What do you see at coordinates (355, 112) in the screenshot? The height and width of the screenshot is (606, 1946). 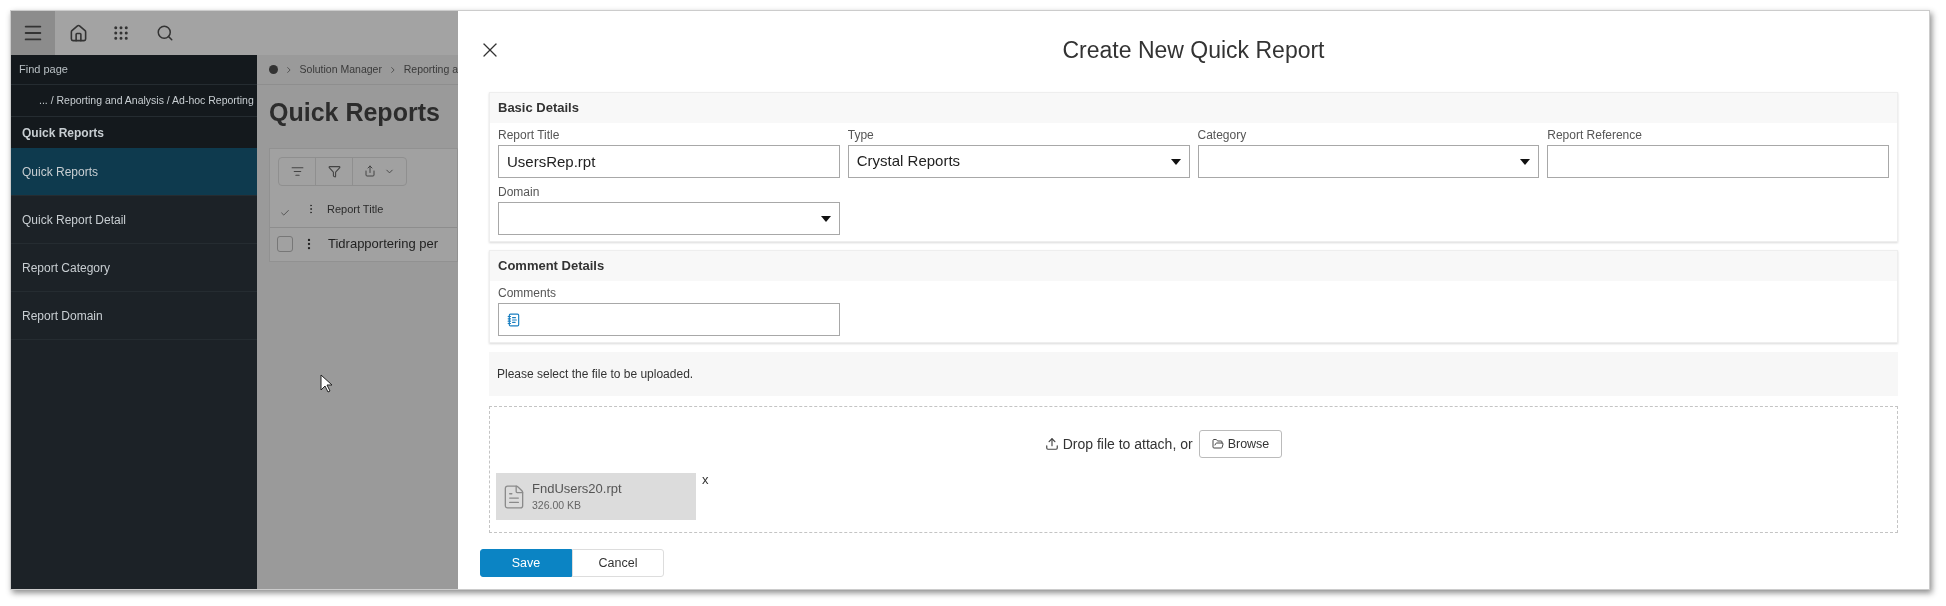 I see `page-title: Quick Reports` at bounding box center [355, 112].